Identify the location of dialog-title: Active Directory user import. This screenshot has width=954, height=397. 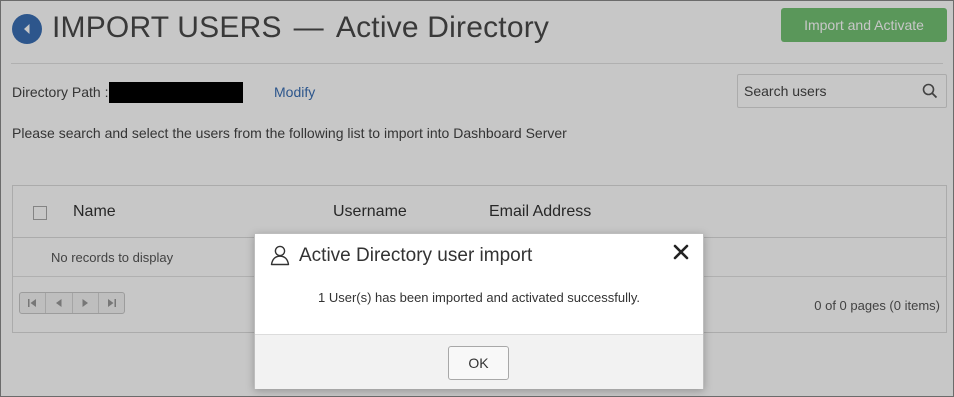
(416, 255).